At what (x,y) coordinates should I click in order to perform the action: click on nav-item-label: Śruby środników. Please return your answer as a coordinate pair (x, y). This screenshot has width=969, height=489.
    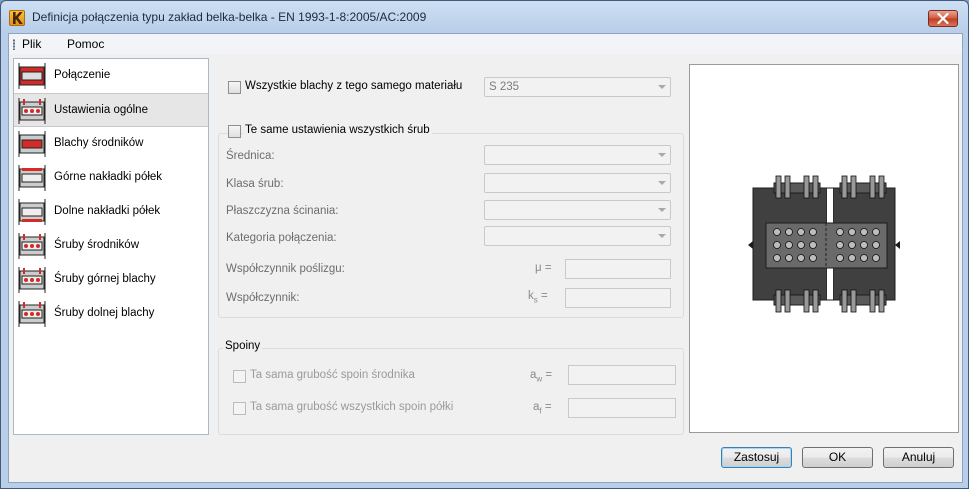
    Looking at the image, I should click on (97, 245).